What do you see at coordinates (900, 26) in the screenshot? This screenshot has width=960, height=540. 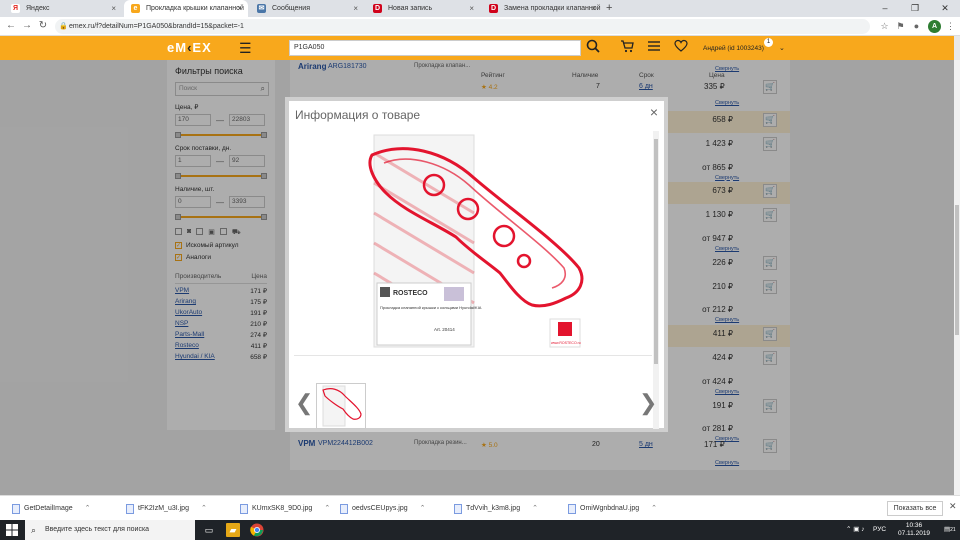 I see `translate-icon: ⚑` at bounding box center [900, 26].